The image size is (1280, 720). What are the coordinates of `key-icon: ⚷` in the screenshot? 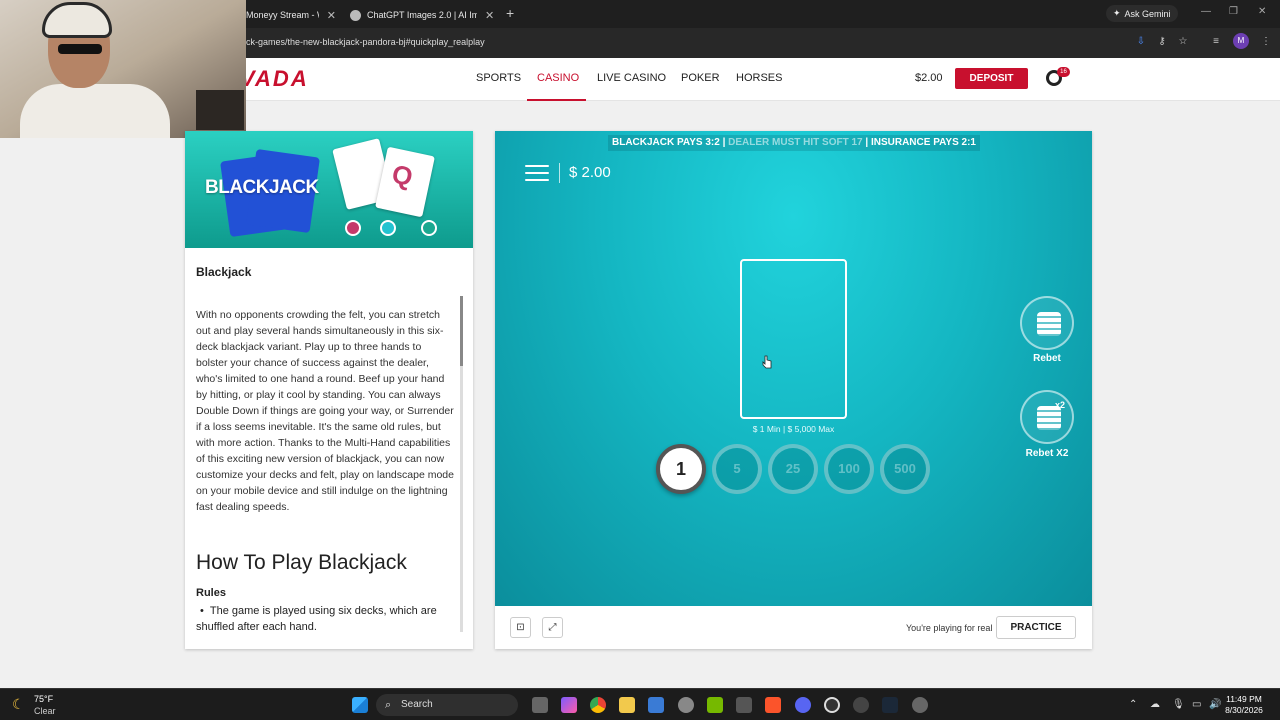 It's located at (1162, 42).